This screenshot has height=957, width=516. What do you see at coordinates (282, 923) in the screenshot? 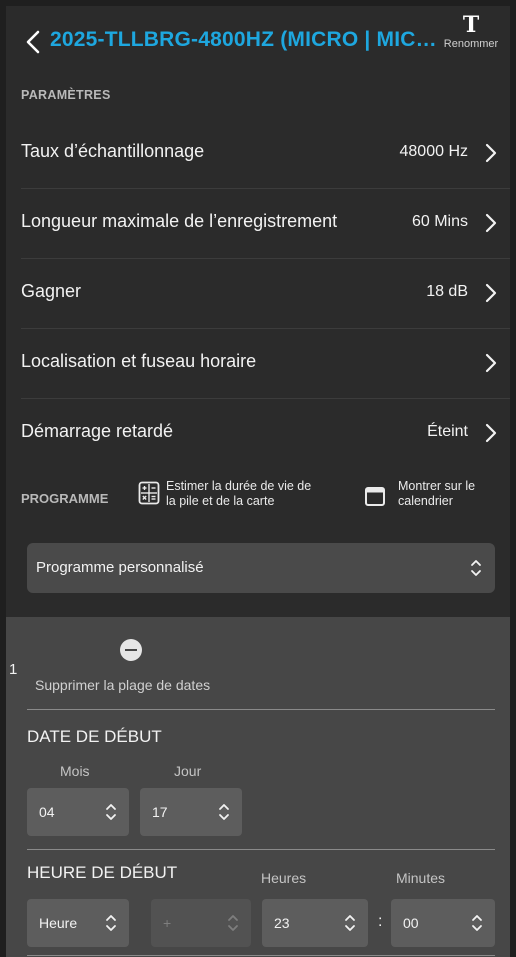
I see `hours-value: 23` at bounding box center [282, 923].